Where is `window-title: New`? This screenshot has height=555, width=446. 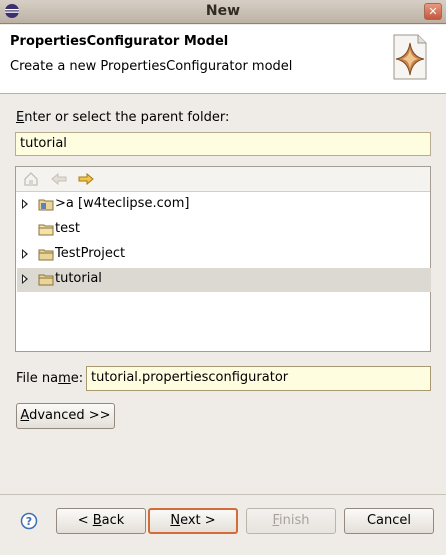
window-title: New is located at coordinates (223, 11).